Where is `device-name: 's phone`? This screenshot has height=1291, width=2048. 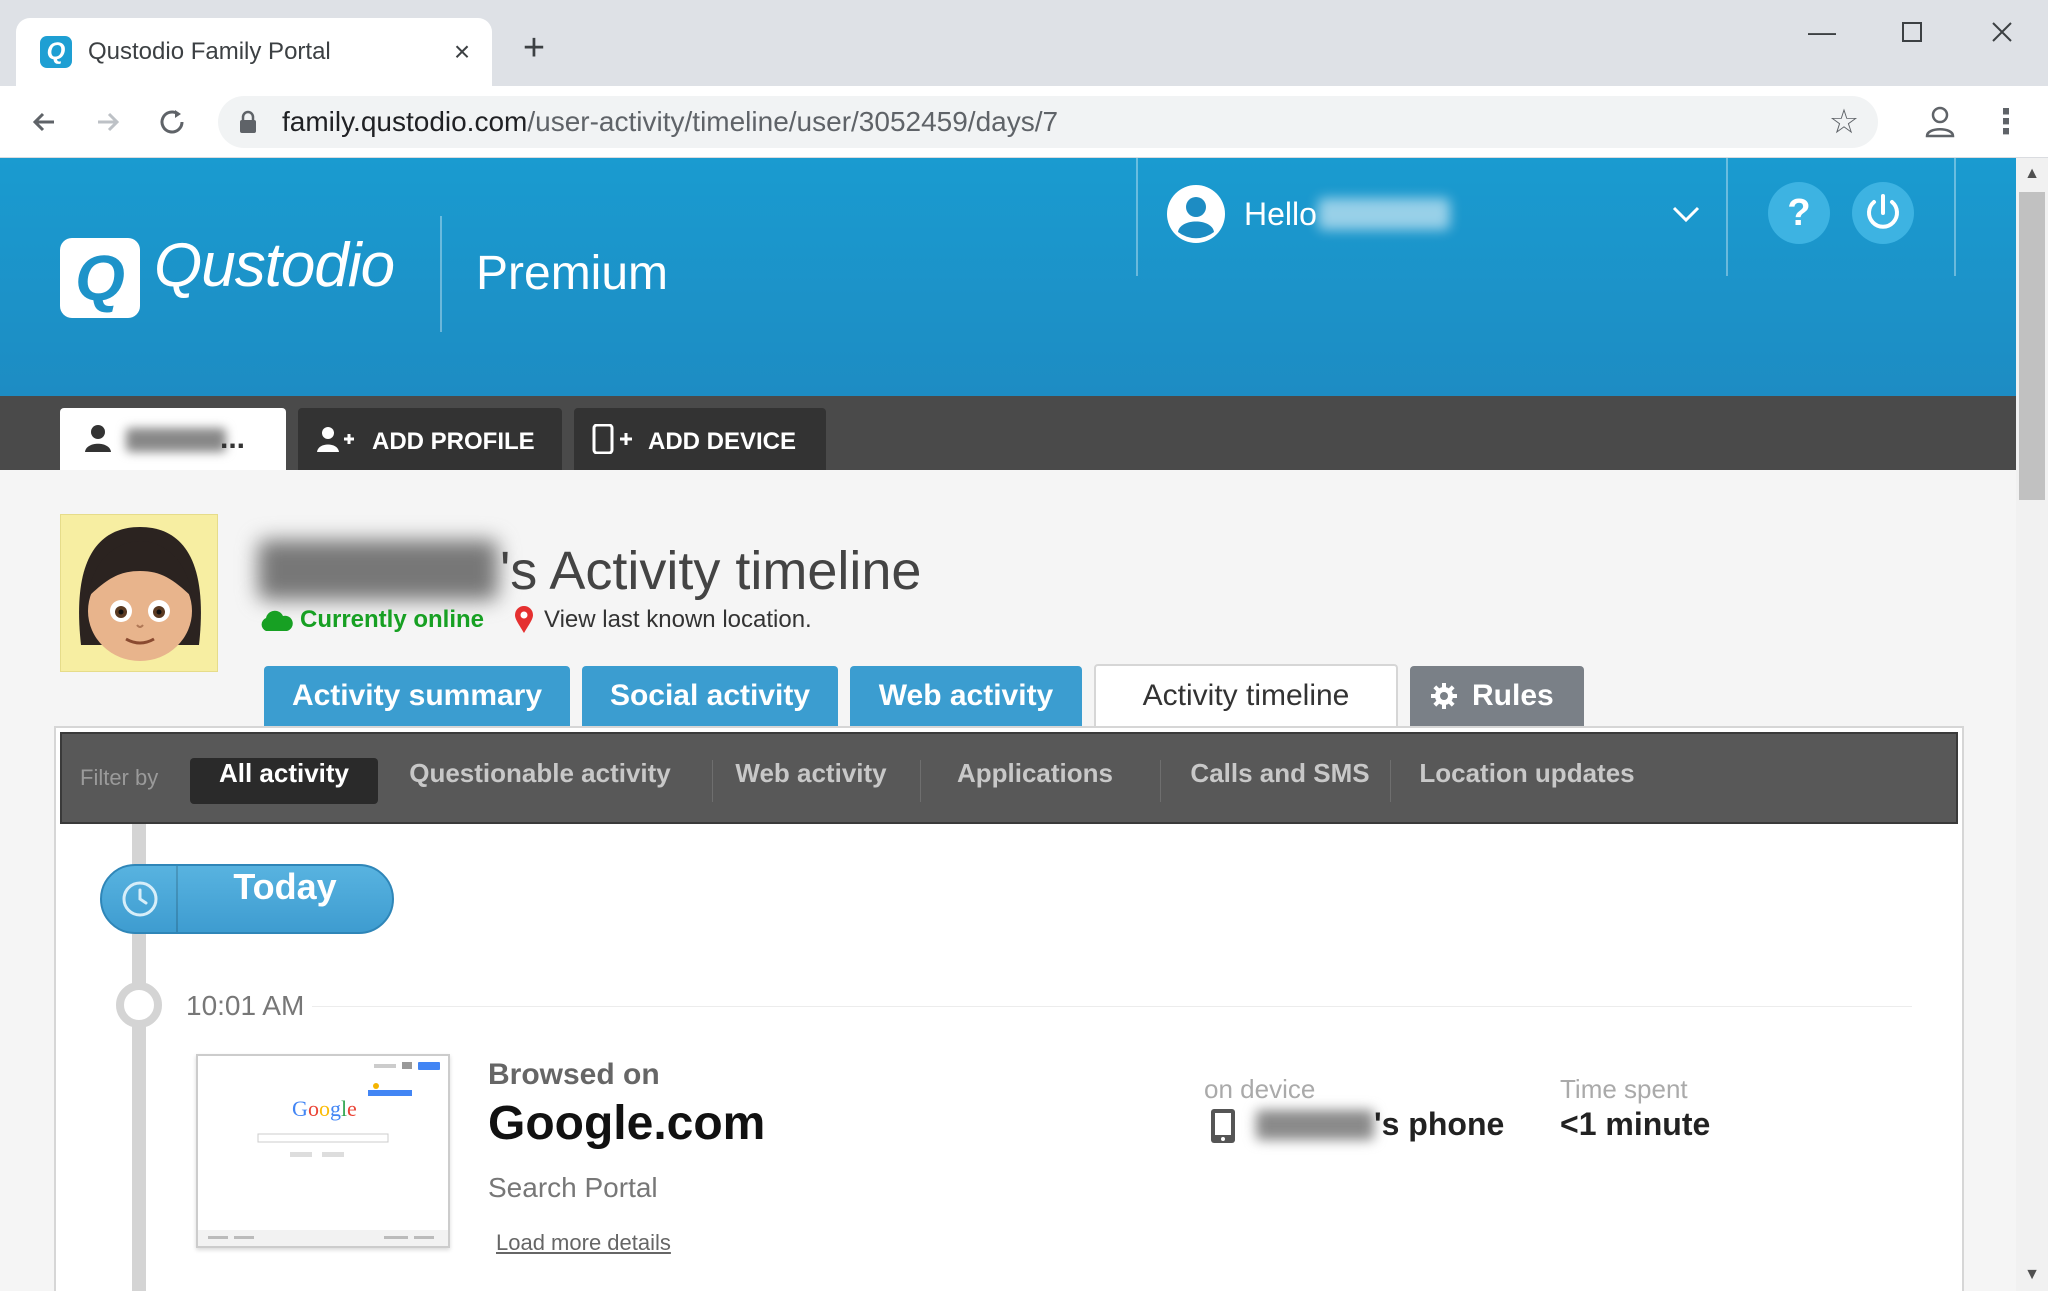
device-name: 's phone is located at coordinates (1439, 1124).